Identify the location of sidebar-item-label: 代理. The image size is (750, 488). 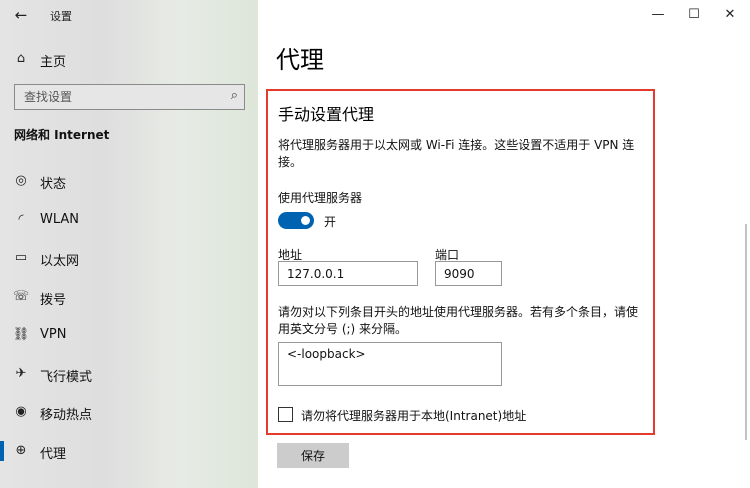
(53, 454).